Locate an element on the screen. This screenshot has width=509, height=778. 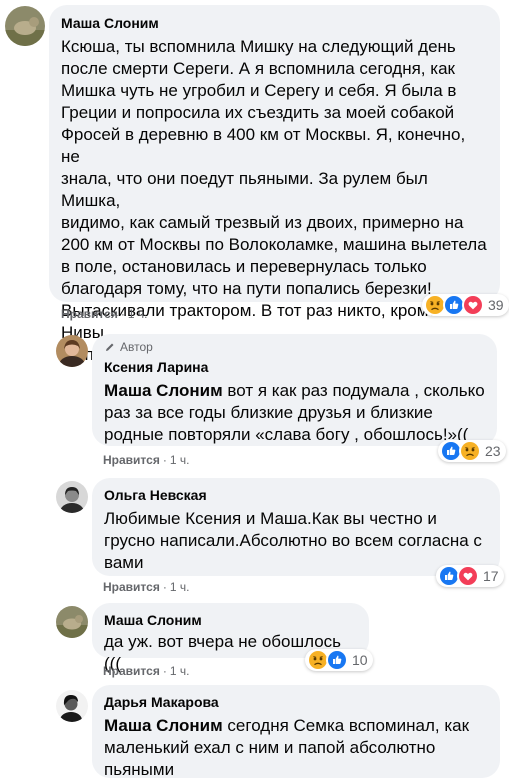
reaction-count: 10 is located at coordinates (360, 660).